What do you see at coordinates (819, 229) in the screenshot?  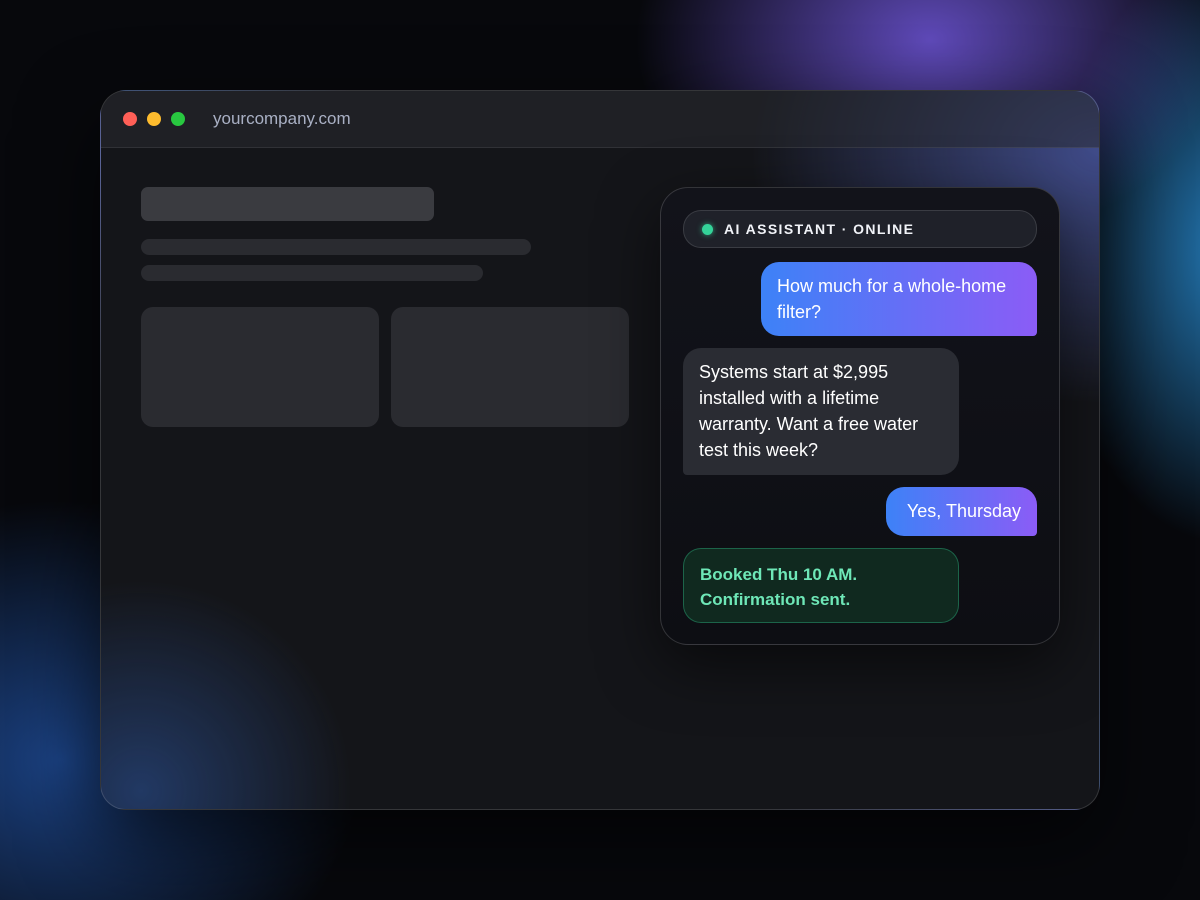 I see `assistant-status-label: AI ASSISTANT · ONLINE` at bounding box center [819, 229].